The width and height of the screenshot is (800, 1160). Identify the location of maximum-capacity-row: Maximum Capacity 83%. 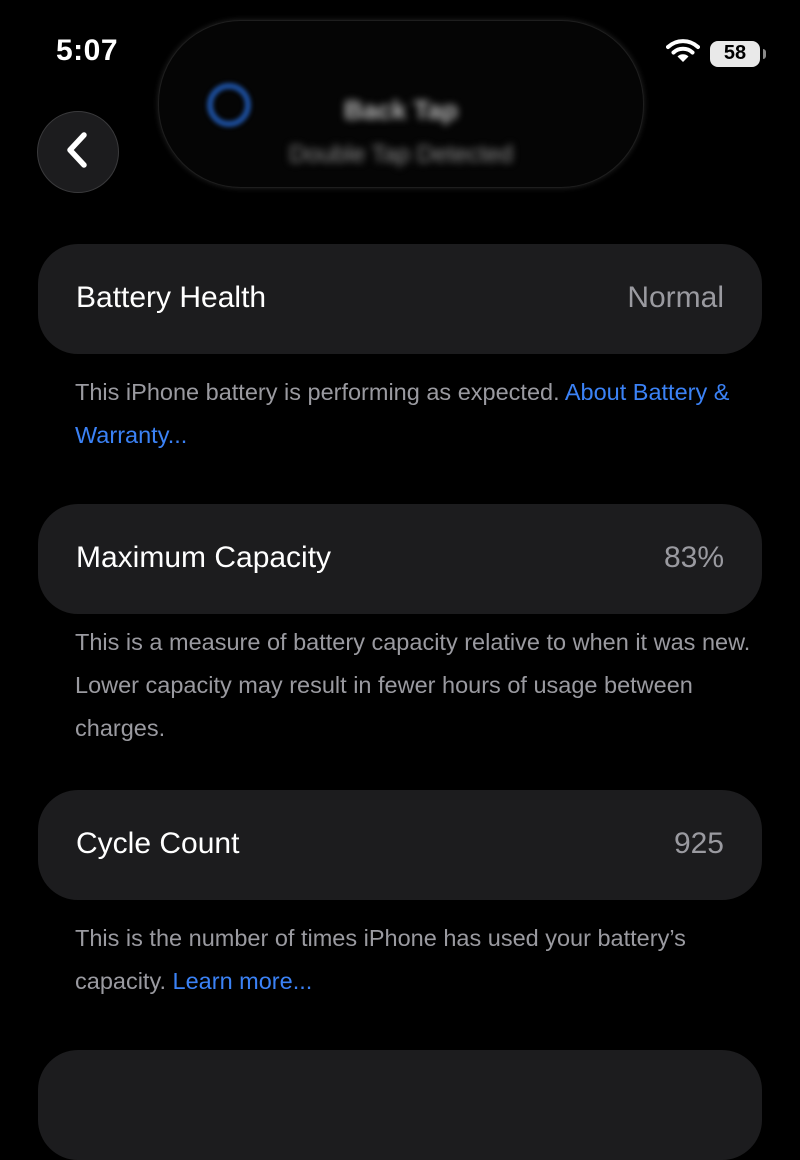
(400, 559).